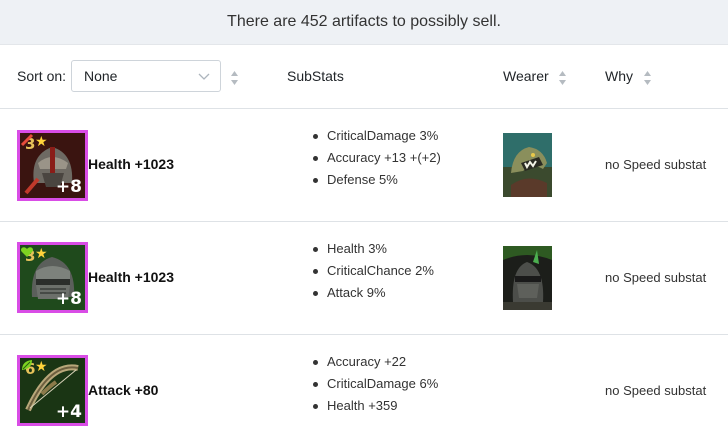  I want to click on substat-item: Defense 5%, so click(376, 183).